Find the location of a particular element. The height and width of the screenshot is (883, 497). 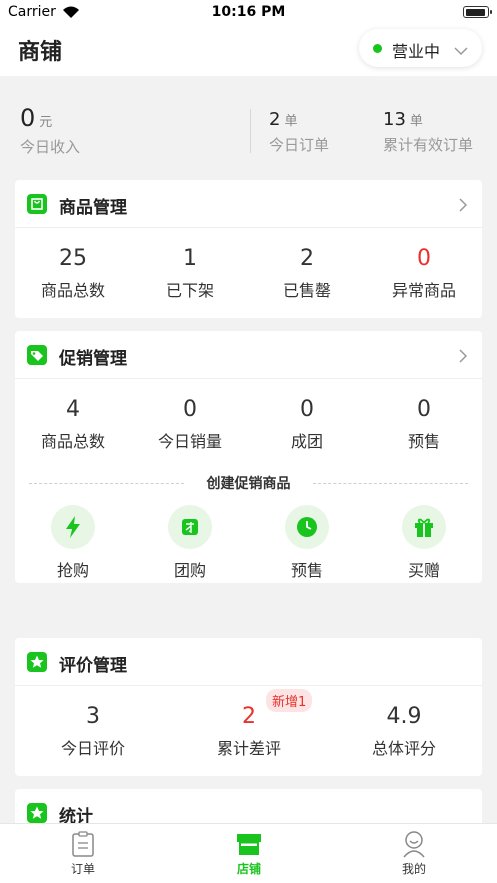

status-bar: Carrier 10:16 PM is located at coordinates (248, 13).